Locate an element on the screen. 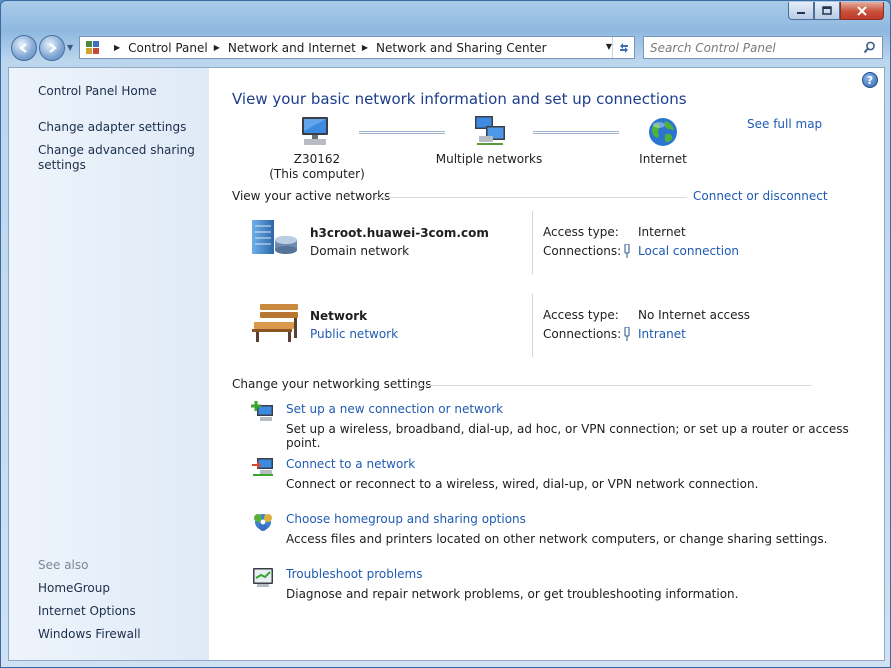  refresh-icon is located at coordinates (623, 47).